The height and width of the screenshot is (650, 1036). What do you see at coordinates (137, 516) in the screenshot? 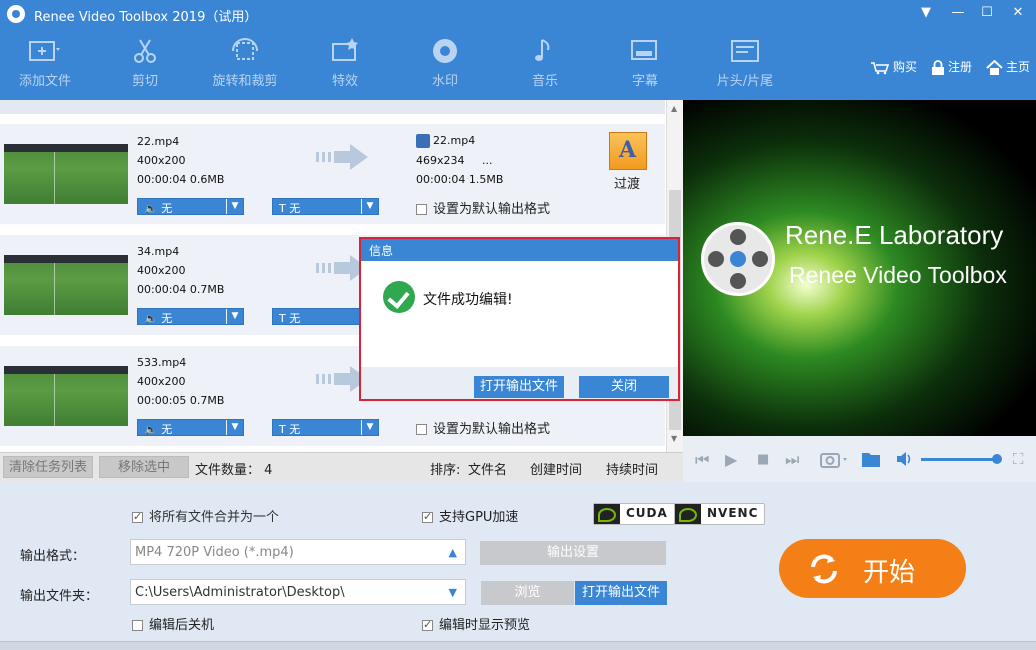
I see `merge-files-checkbox` at bounding box center [137, 516].